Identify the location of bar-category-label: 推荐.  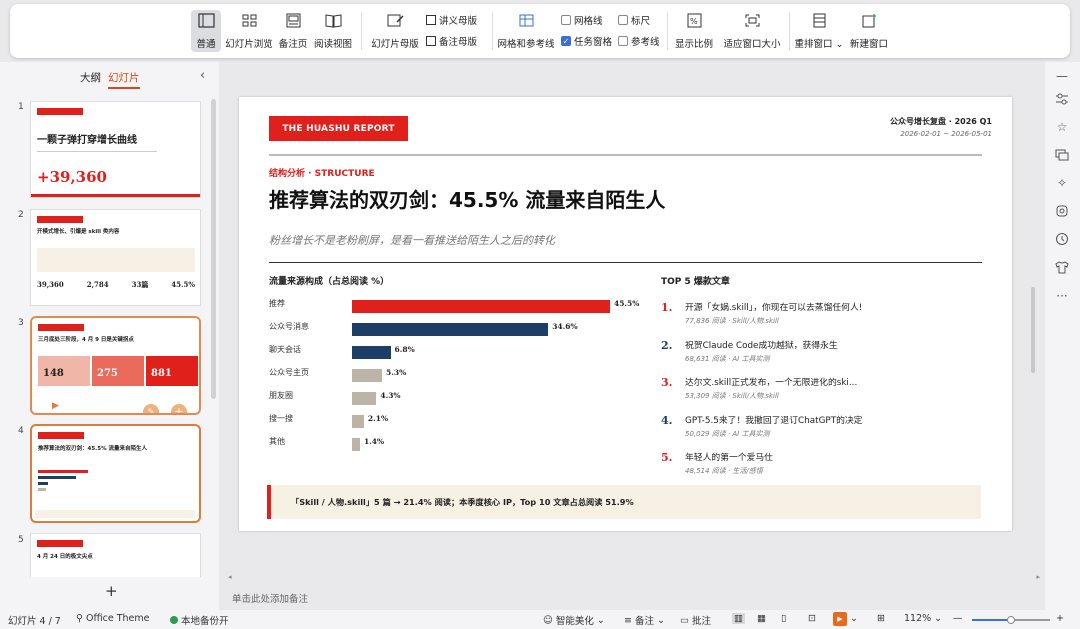
(277, 303).